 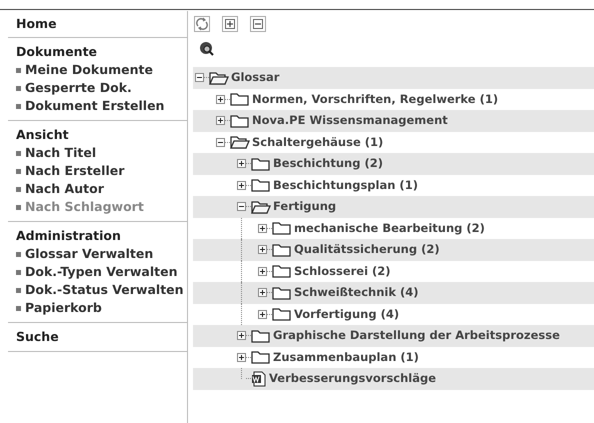 I want to click on menu-link: Nach Autor, so click(x=64, y=189).